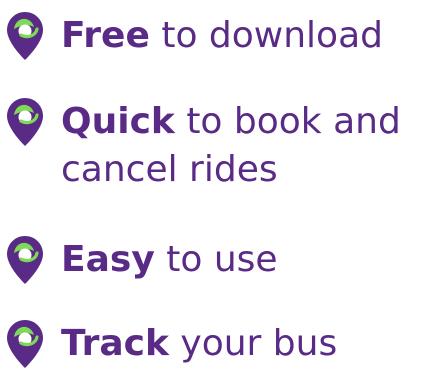  I want to click on feature-strong: Track, so click(115, 343).